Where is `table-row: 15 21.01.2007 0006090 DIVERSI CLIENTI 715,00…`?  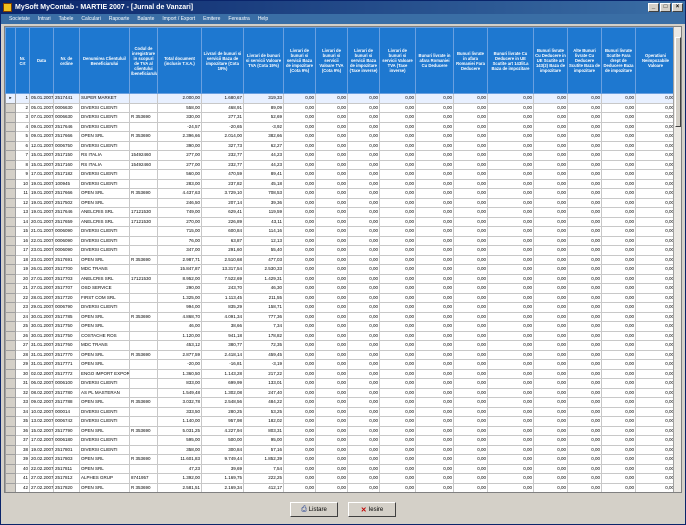 table-row: 15 21.01.2007 0006090 DIVERSI CLIENTI 715,00… is located at coordinates (340, 231).